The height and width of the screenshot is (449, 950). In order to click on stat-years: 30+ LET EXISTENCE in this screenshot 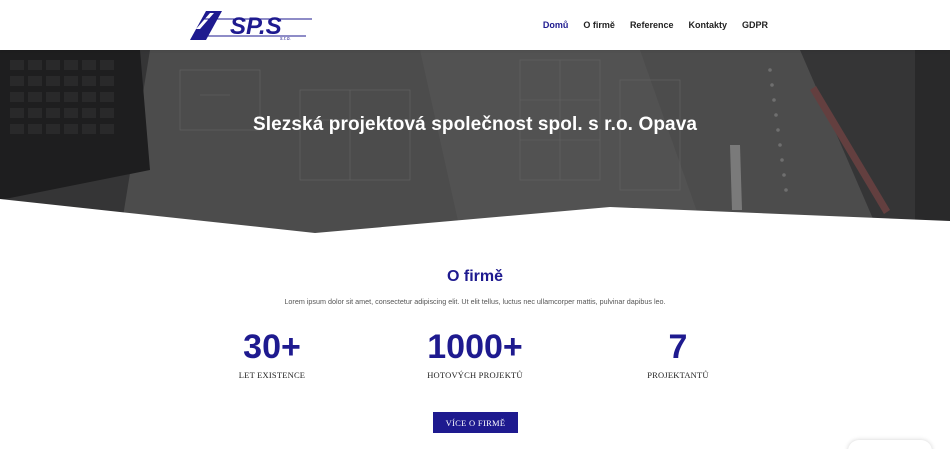, I will do `click(272, 354)`.